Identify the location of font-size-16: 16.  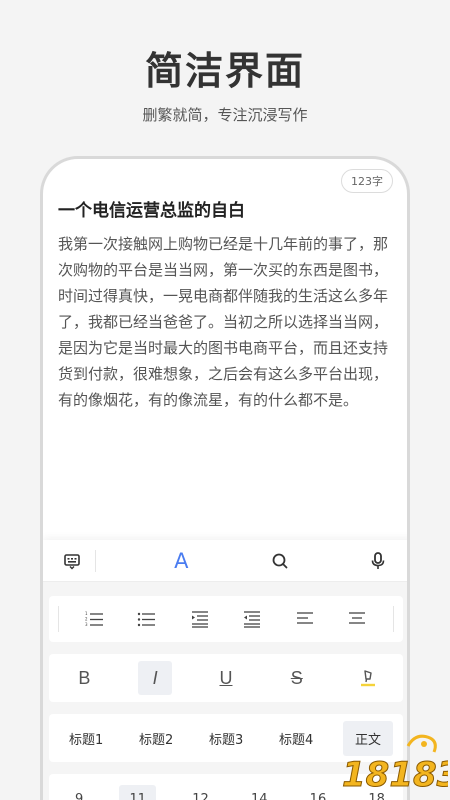
(318, 793).